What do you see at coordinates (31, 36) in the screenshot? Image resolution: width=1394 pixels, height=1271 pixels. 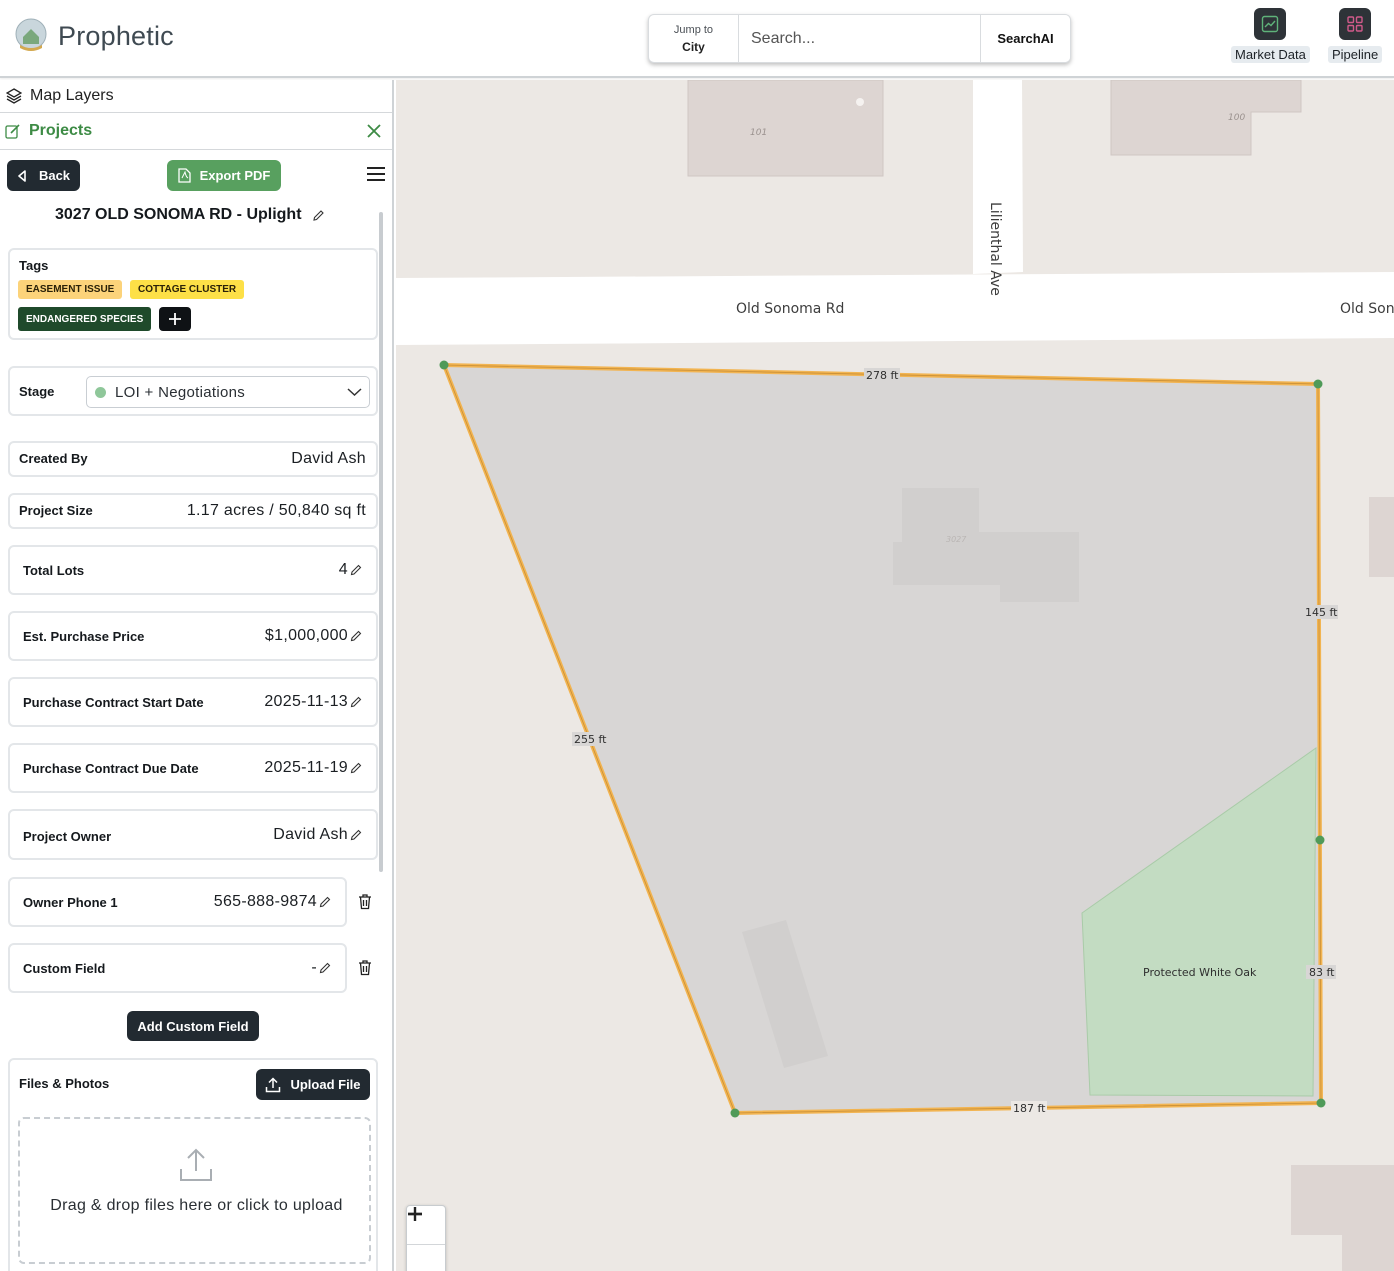 I see `logo-icon` at bounding box center [31, 36].